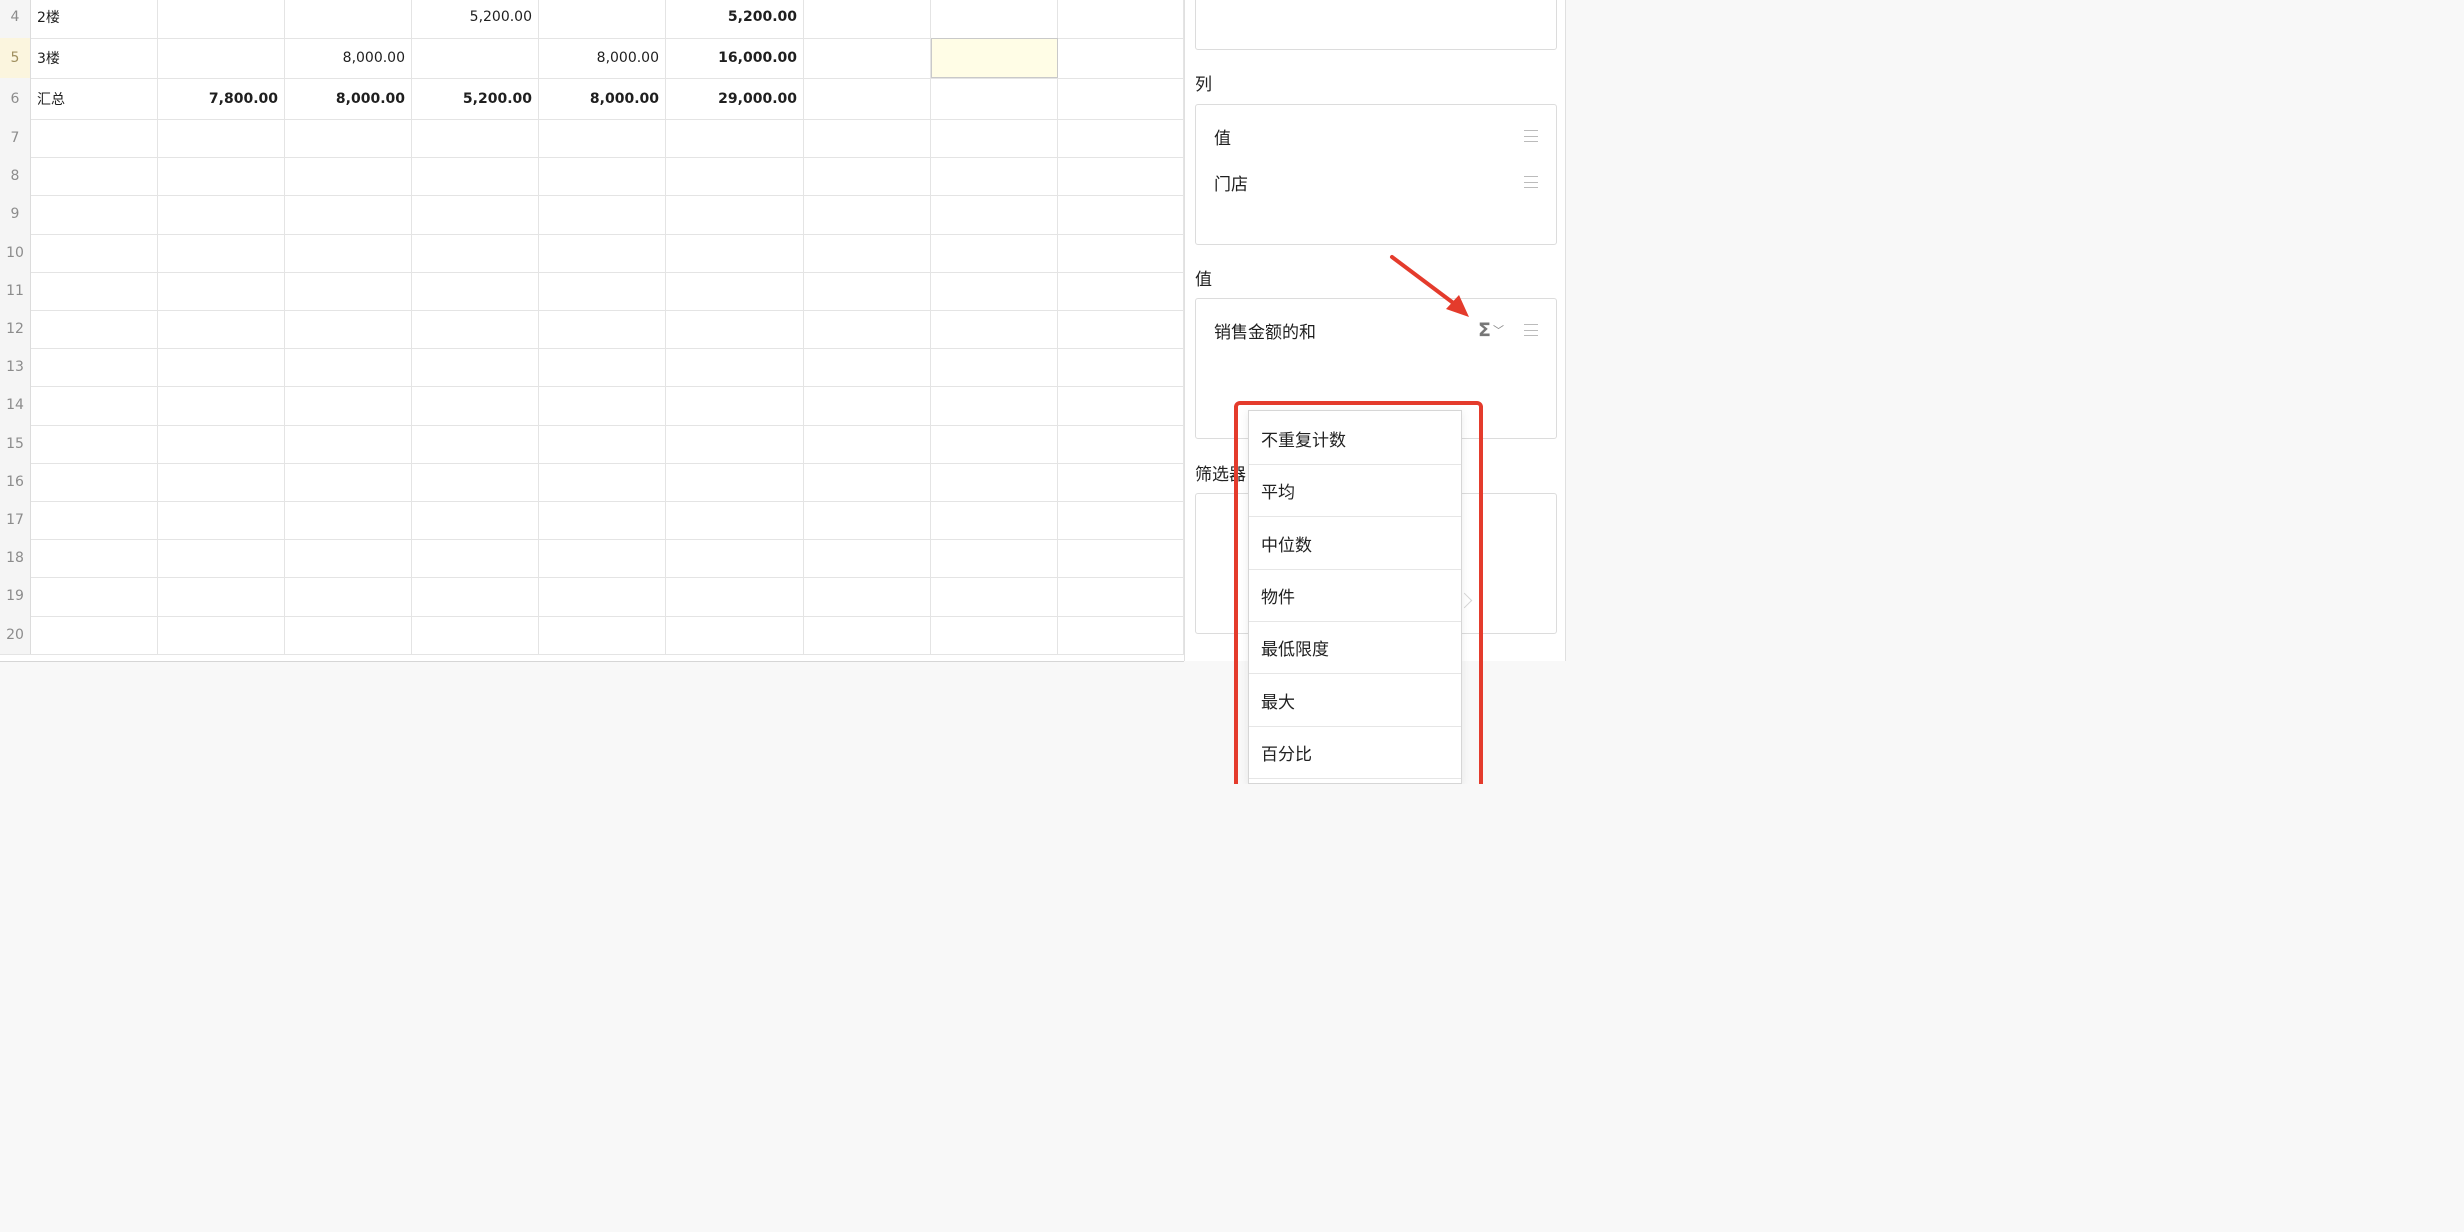 The height and width of the screenshot is (1232, 2464). I want to click on row-number: 5, so click(15, 58).